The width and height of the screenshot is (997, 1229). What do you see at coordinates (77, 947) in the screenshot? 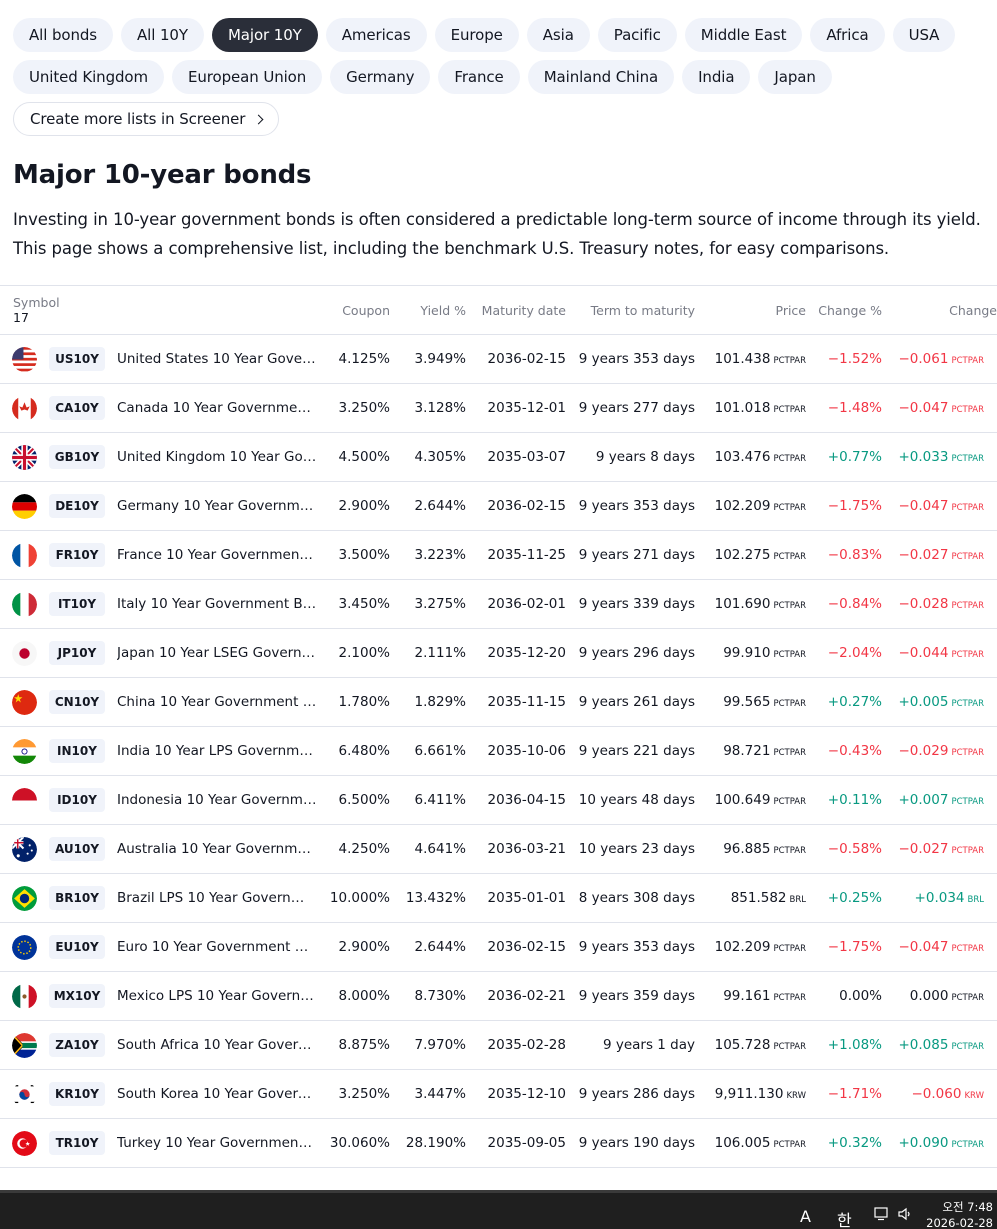
I see `ticker-badge: EU10Y` at bounding box center [77, 947].